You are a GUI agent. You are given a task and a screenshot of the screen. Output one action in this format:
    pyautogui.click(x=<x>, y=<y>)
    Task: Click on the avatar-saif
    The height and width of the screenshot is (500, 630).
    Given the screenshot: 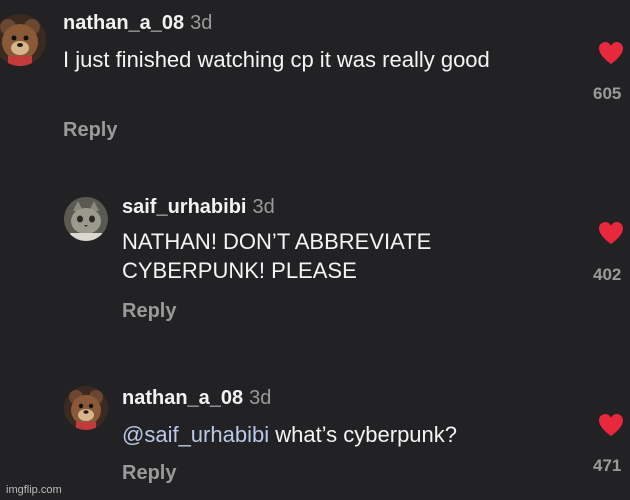 What is the action you would take?
    pyautogui.click(x=86, y=219)
    